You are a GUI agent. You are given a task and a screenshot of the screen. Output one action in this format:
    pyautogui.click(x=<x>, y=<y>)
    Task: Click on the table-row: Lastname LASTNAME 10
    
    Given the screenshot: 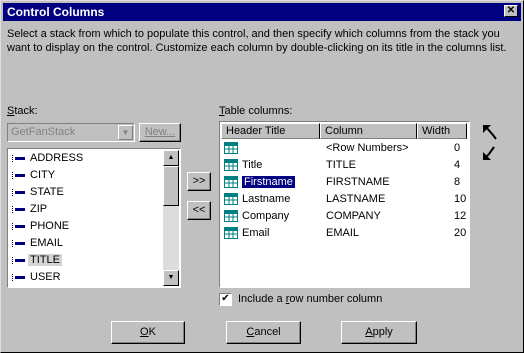 What is the action you would take?
    pyautogui.click(x=344, y=199)
    